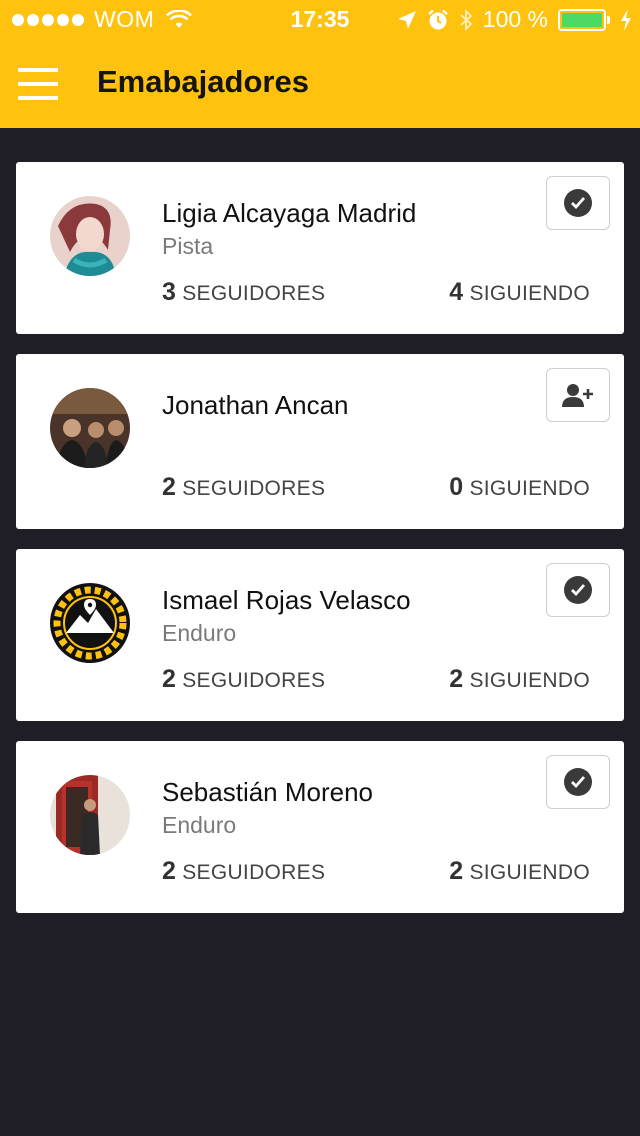 This screenshot has height=1136, width=640. I want to click on page-title: Emabajadores, so click(203, 81).